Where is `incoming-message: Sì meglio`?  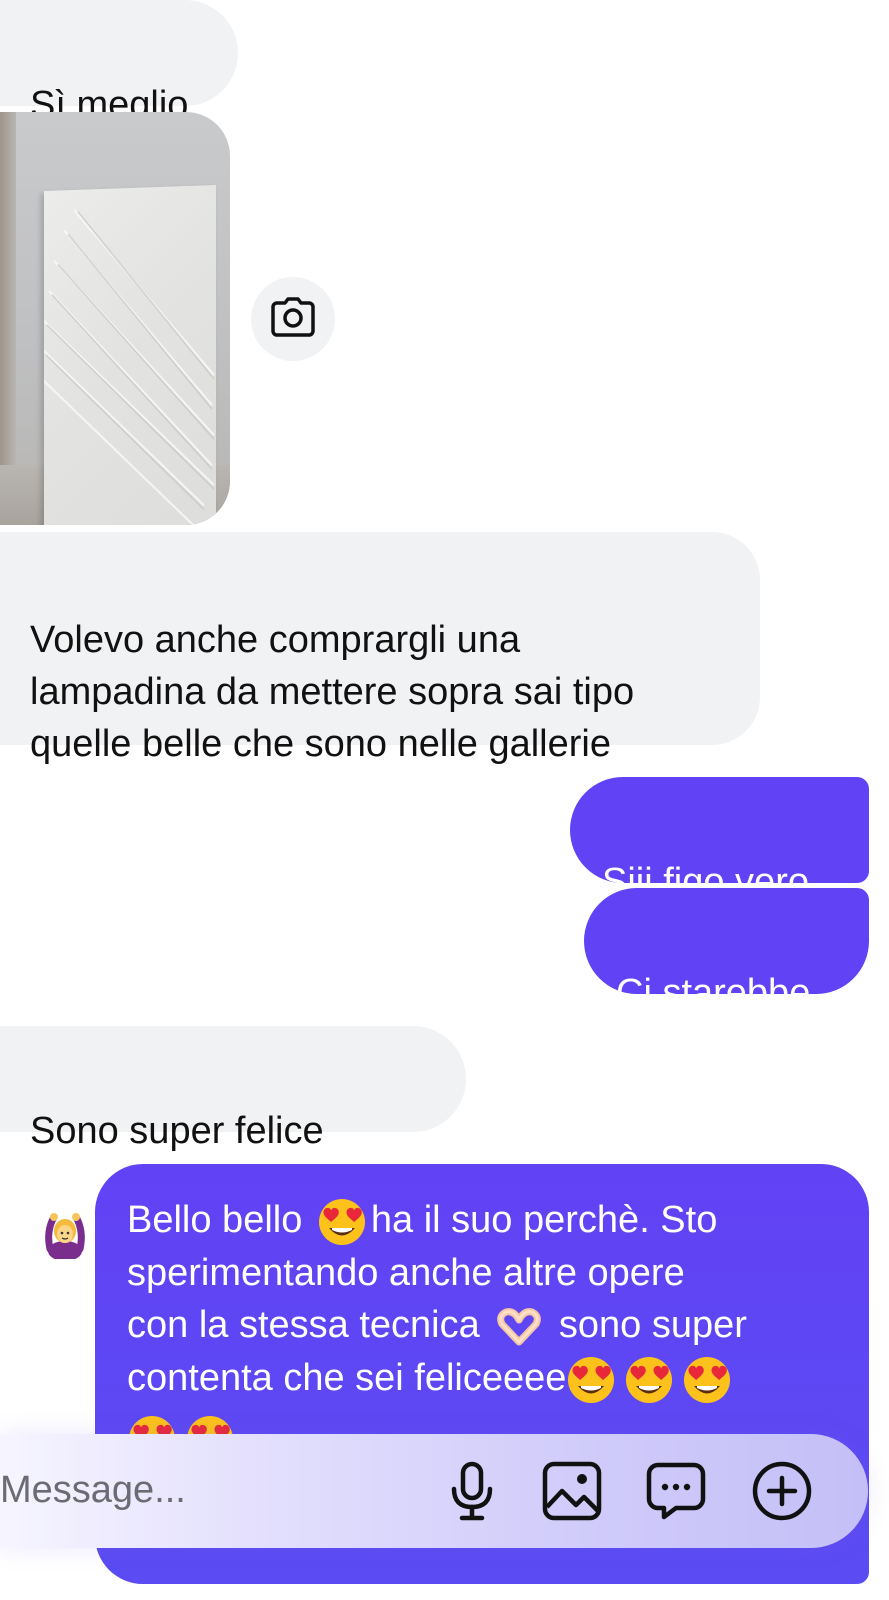 incoming-message: Sì meglio is located at coordinates (119, 63).